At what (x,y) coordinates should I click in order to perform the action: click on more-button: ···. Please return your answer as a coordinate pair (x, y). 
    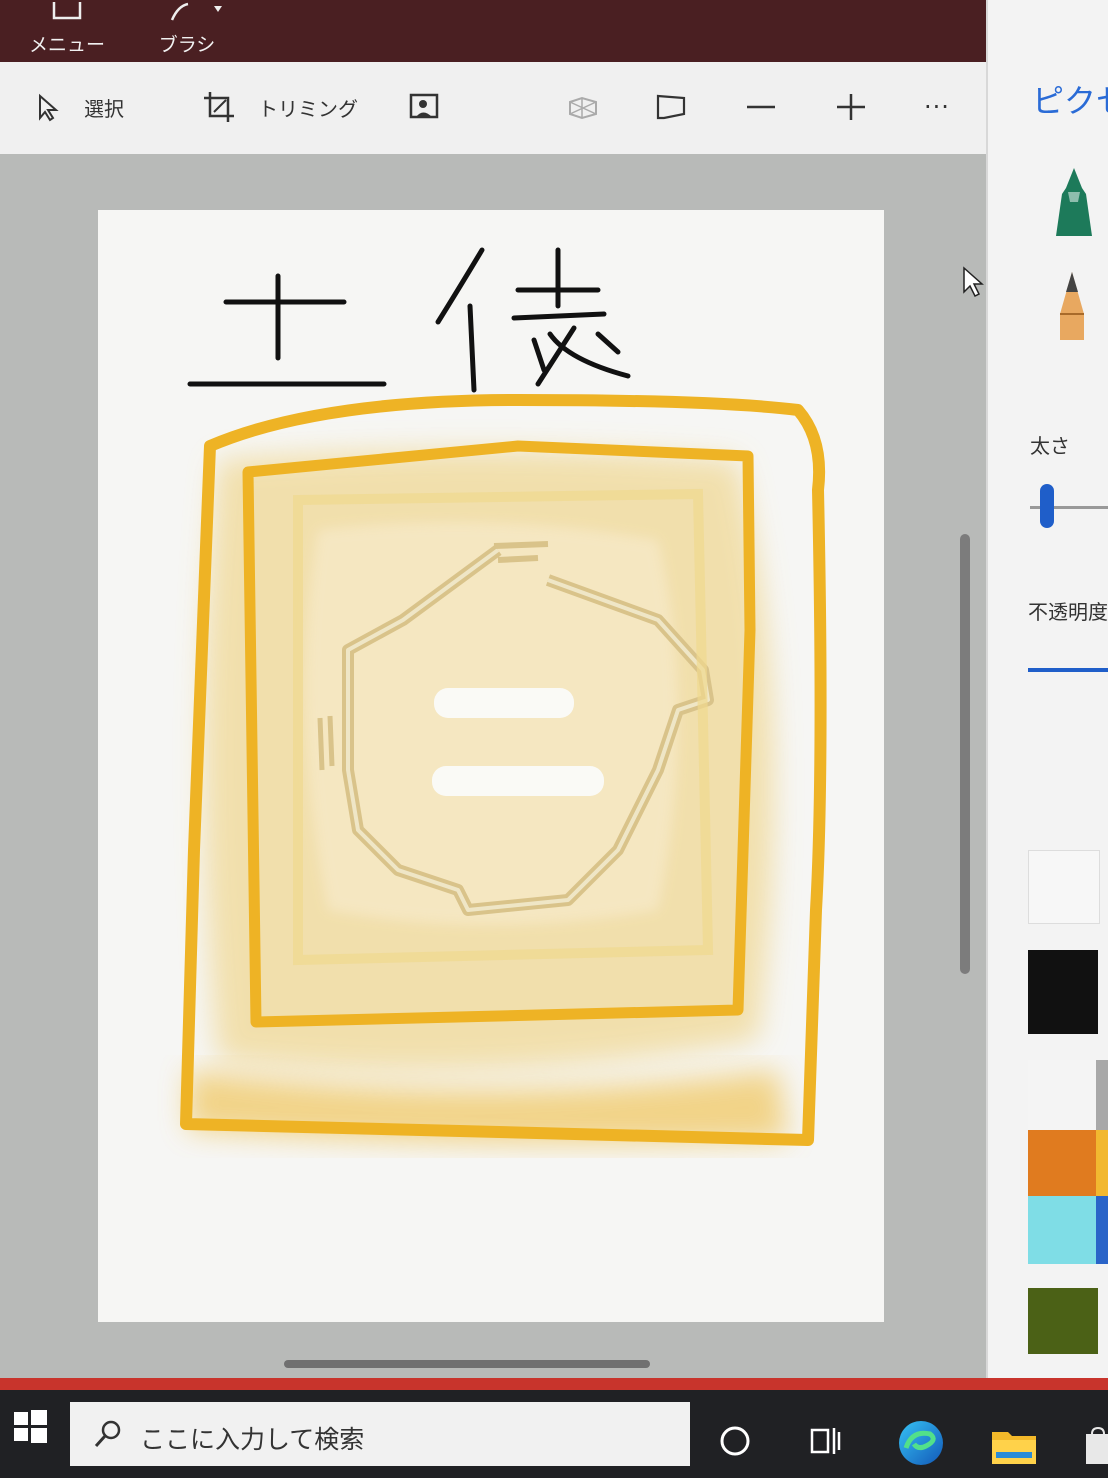
    Looking at the image, I should click on (937, 107).